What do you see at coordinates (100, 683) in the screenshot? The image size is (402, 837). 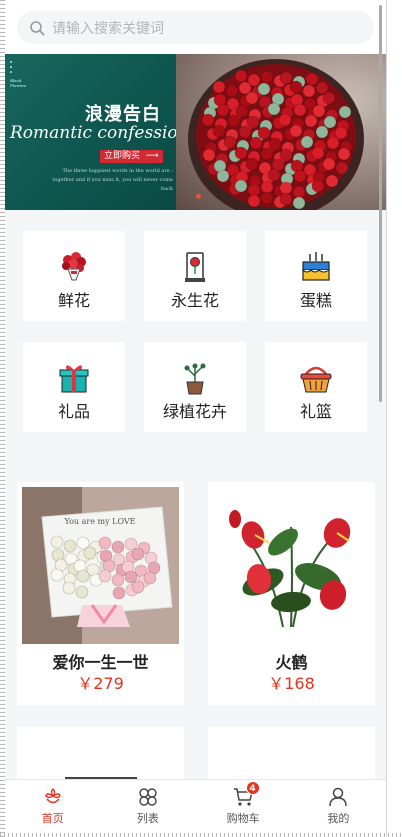 I see `product-price: ￥279` at bounding box center [100, 683].